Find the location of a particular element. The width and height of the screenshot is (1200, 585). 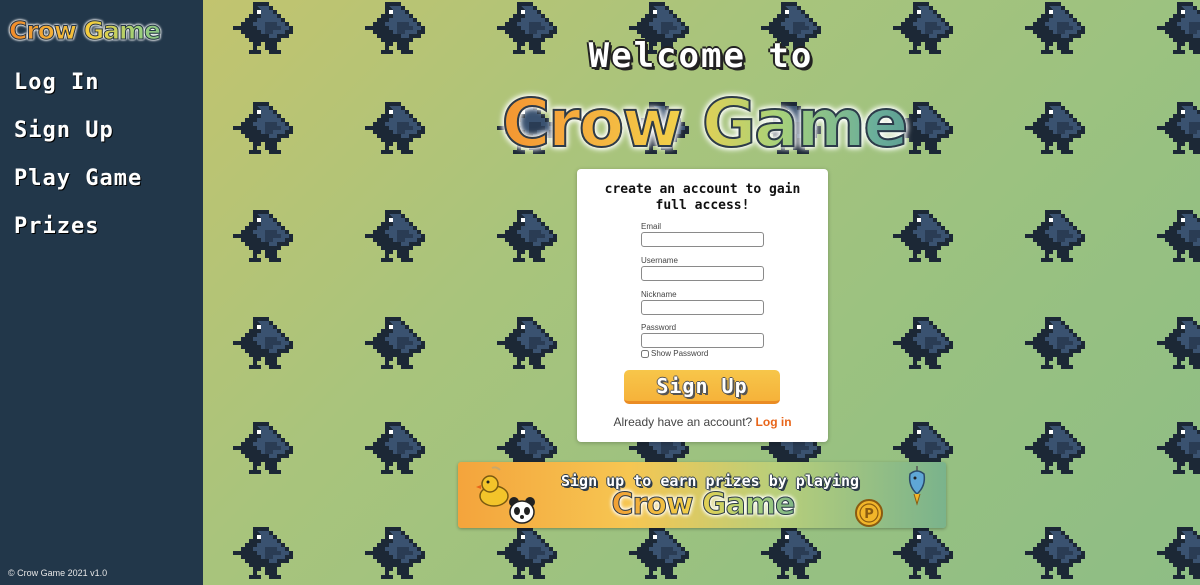

svg-text: P is located at coordinates (869, 514).